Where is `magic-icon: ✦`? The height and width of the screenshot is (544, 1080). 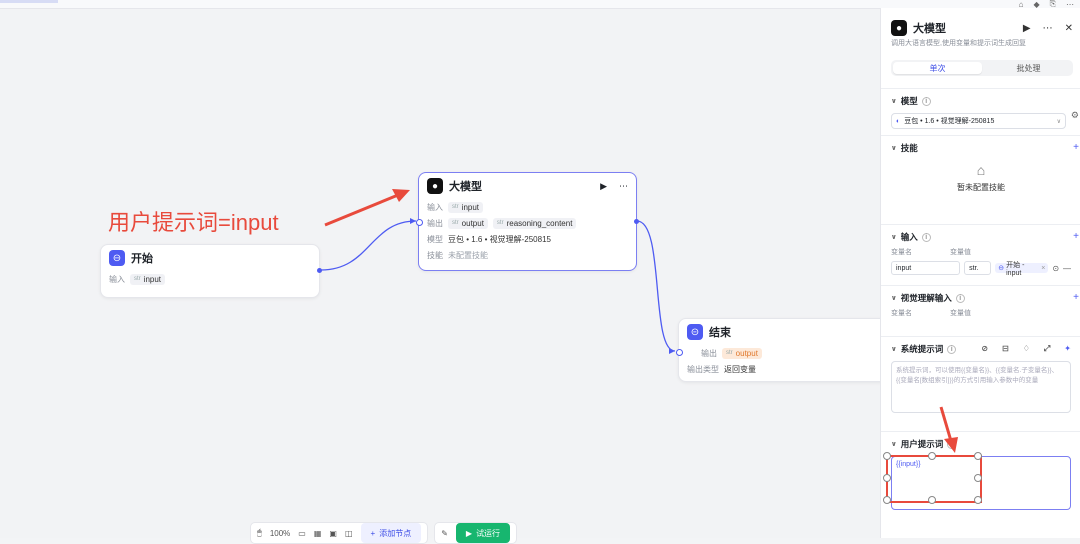
magic-icon: ✦ is located at coordinates (1067, 349).